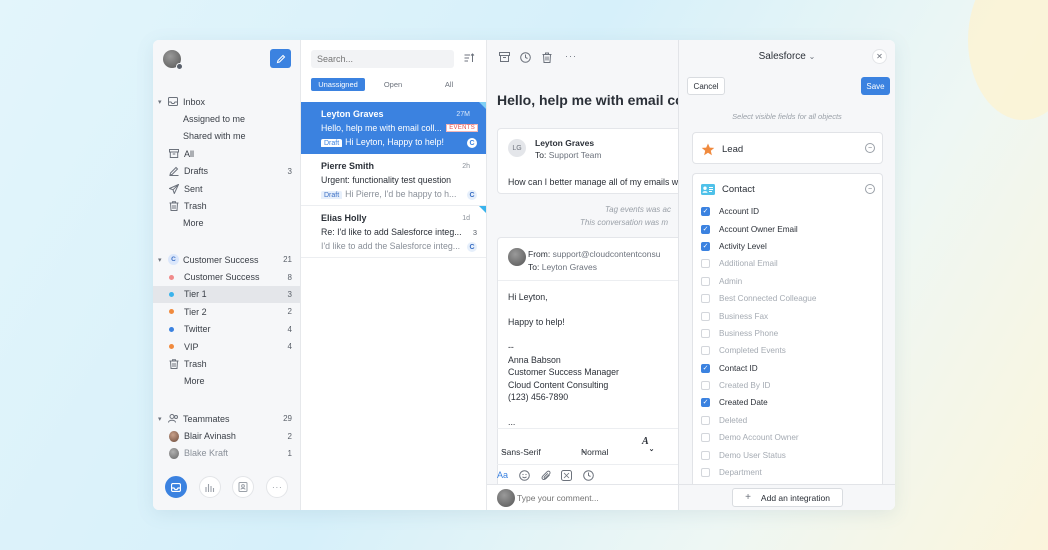  What do you see at coordinates (791, 385) in the screenshot?
I see `field-created-by-id: Created By ID` at bounding box center [791, 385].